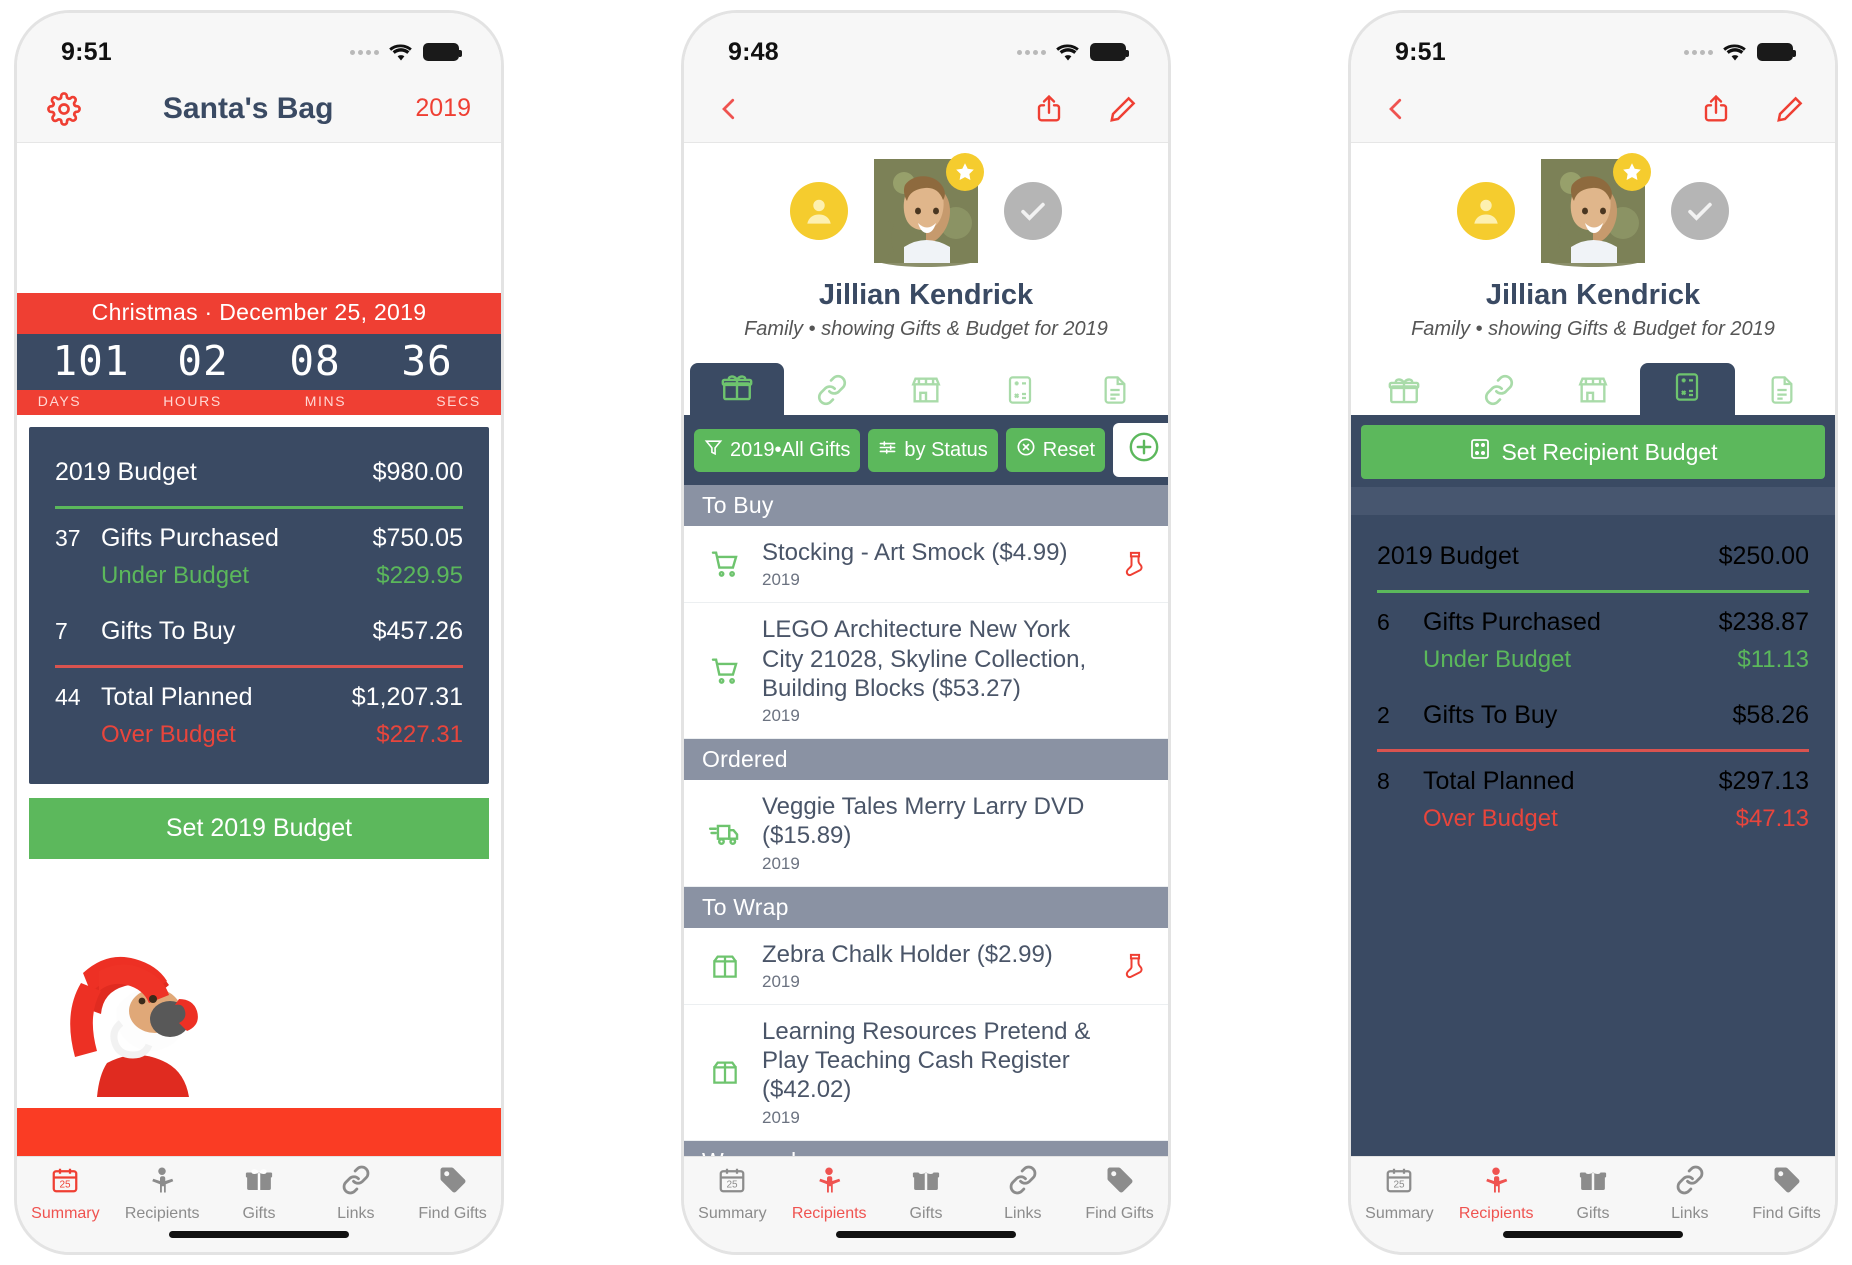 The width and height of the screenshot is (1852, 1265). Describe the element at coordinates (1383, 715) in the screenshot. I see `row-count: 2` at that location.